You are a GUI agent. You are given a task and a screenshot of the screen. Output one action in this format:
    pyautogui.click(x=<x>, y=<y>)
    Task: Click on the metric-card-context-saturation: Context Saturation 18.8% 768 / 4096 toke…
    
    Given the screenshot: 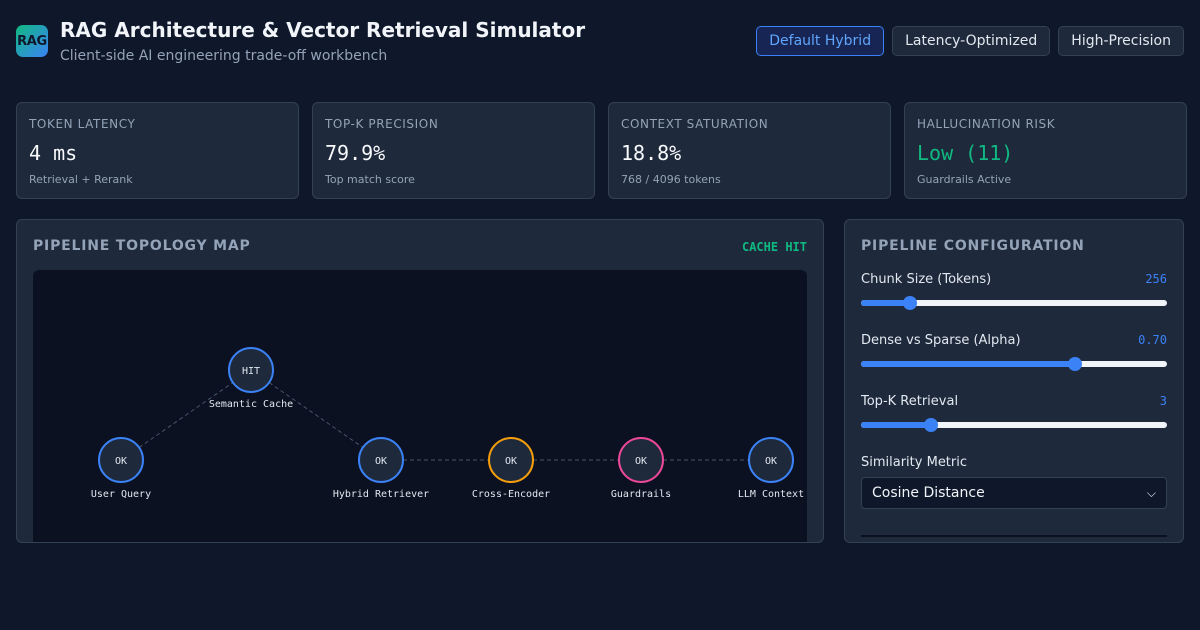 What is the action you would take?
    pyautogui.click(x=749, y=150)
    